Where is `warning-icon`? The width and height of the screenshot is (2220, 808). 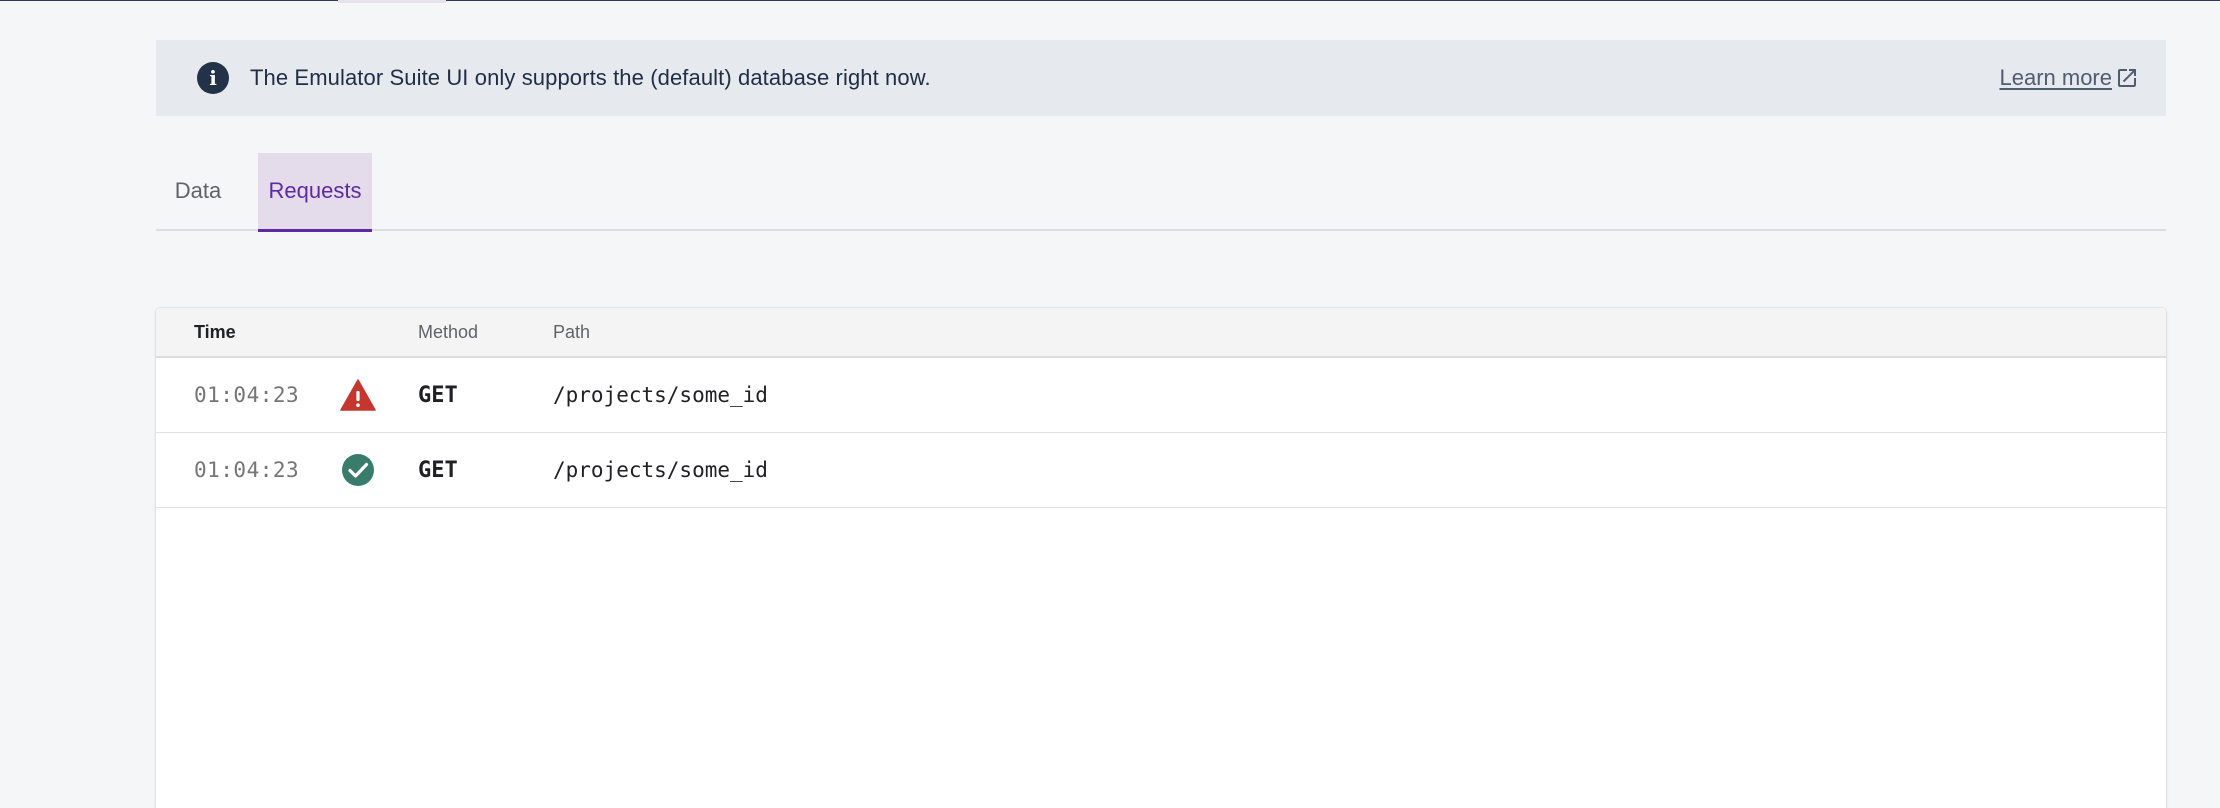 warning-icon is located at coordinates (358, 395).